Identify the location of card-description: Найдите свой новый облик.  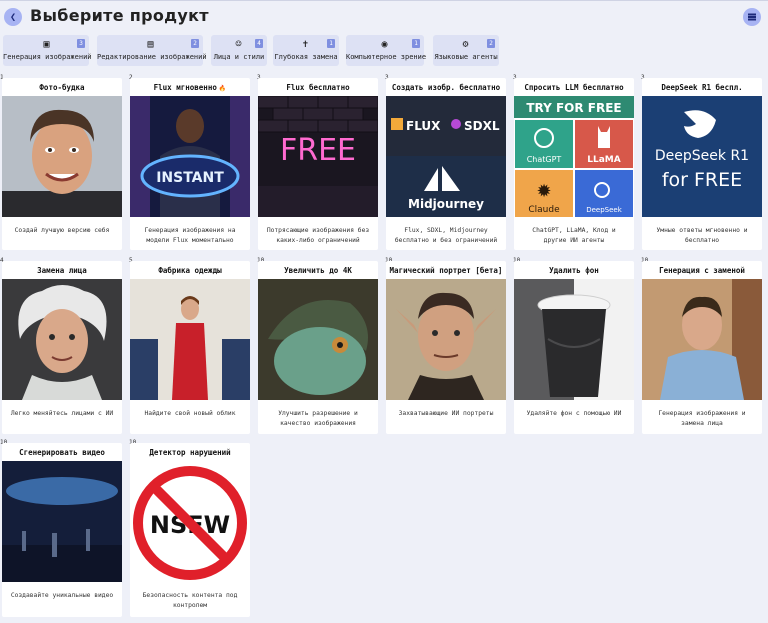
(190, 413).